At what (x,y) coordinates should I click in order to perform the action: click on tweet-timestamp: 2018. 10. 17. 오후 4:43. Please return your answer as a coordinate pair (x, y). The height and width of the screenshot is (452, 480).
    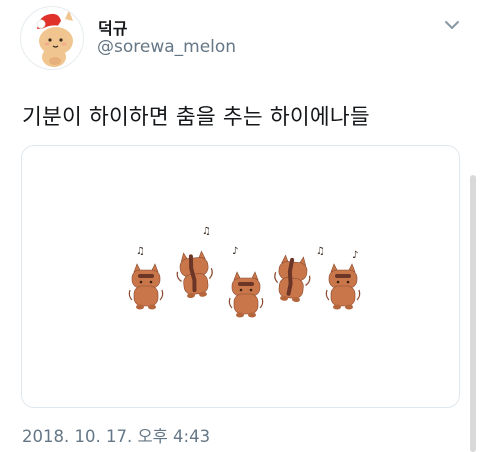
    Looking at the image, I should click on (116, 435).